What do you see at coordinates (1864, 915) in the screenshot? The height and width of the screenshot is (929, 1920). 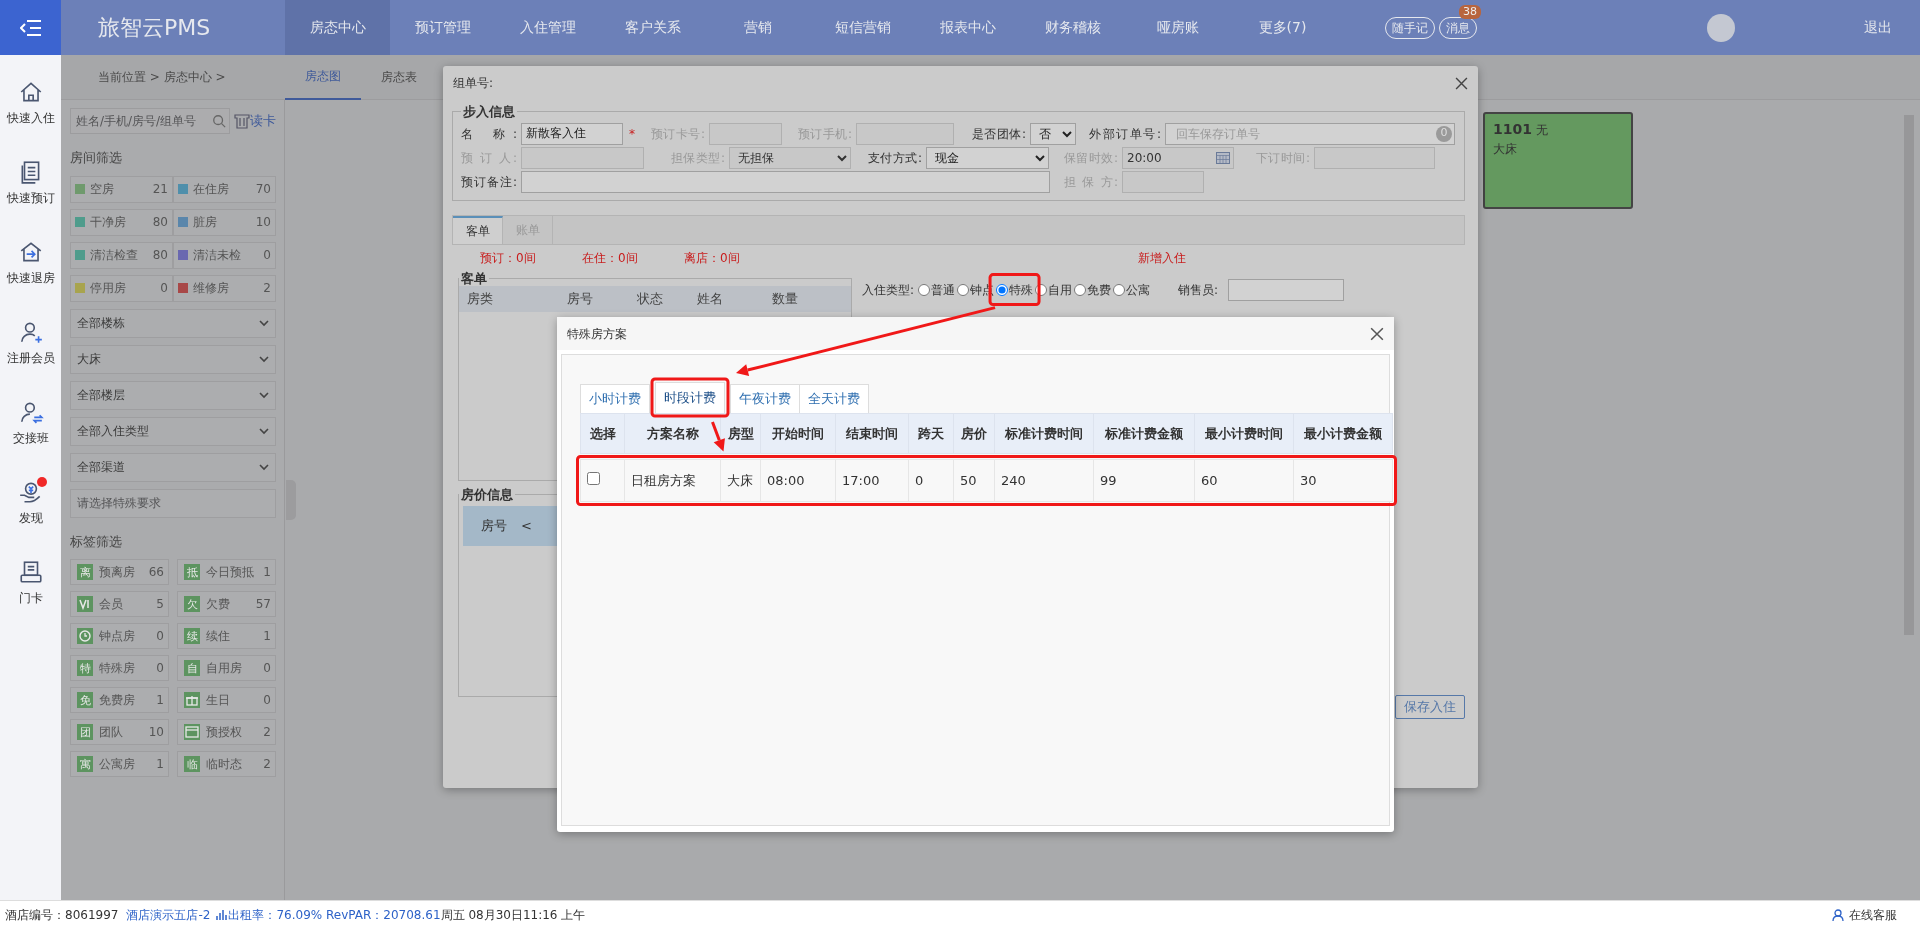 I see `online-support-link: 在线客服` at bounding box center [1864, 915].